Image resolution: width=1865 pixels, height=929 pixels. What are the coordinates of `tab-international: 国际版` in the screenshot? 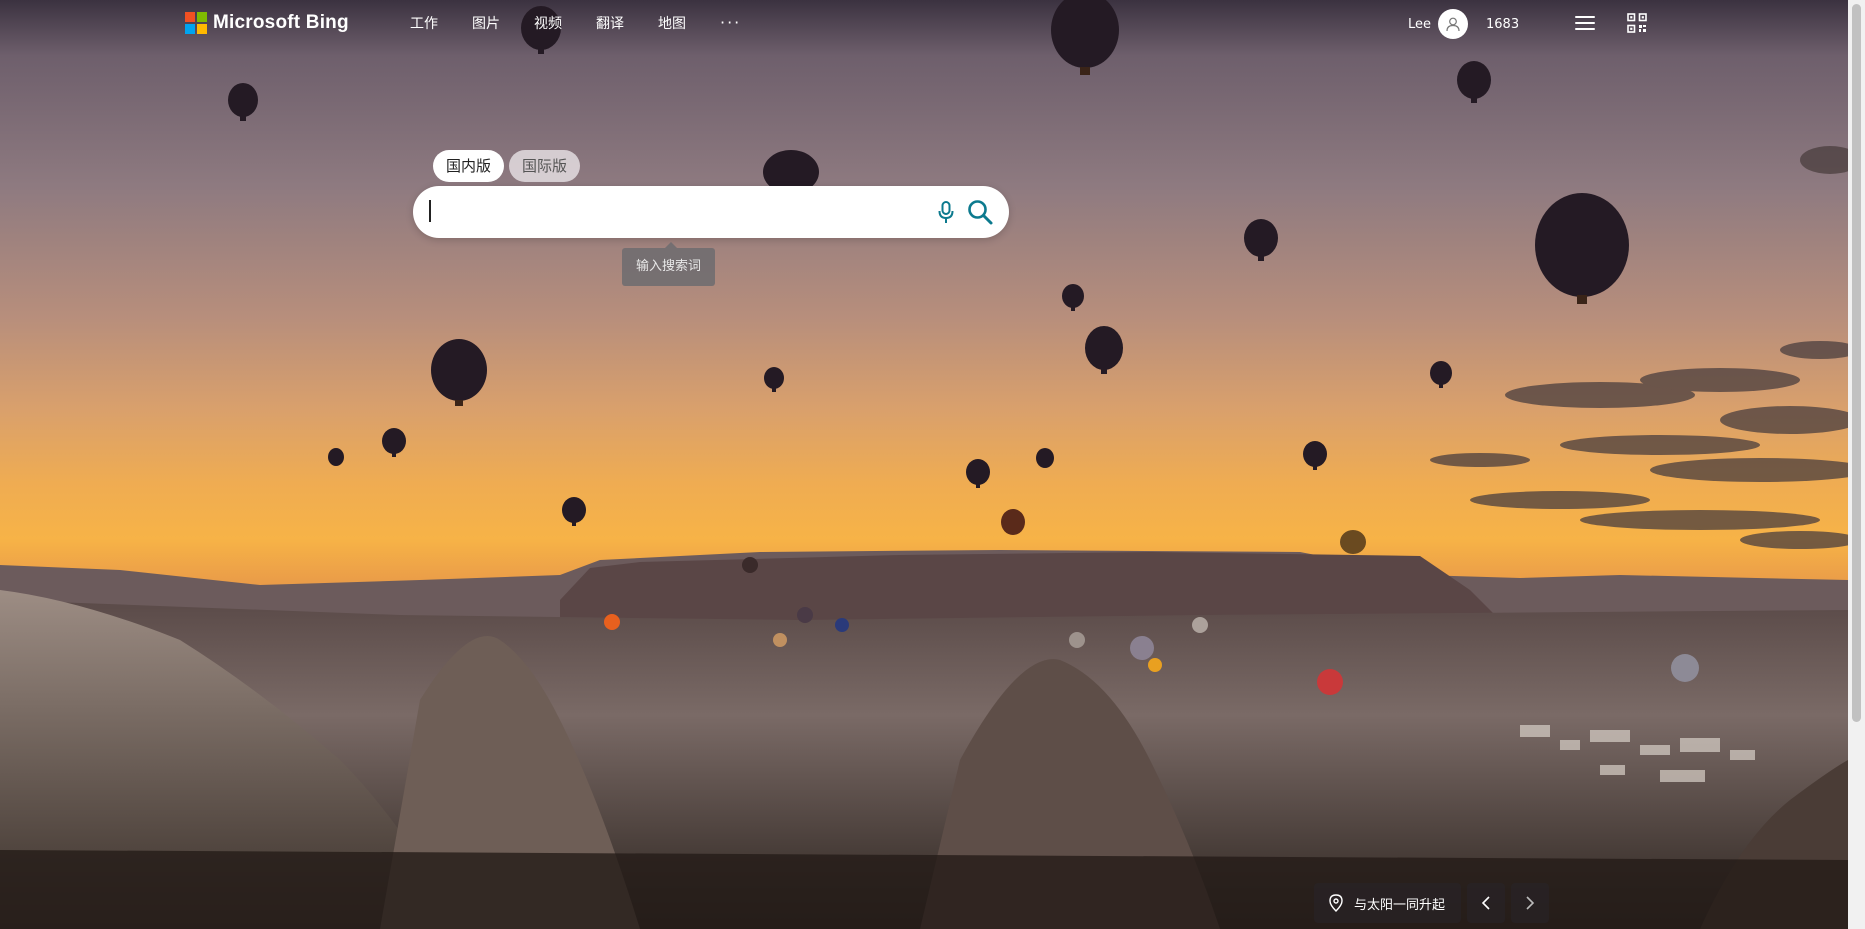 It's located at (545, 166).